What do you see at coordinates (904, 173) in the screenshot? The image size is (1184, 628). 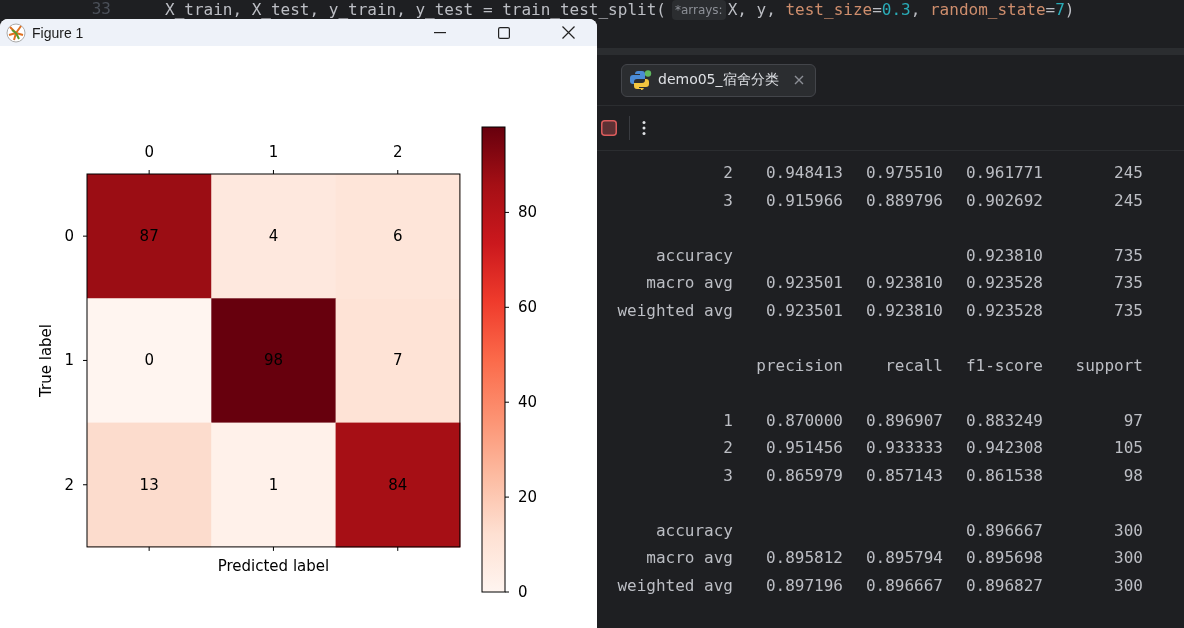 I see `output-value: 0.975510` at bounding box center [904, 173].